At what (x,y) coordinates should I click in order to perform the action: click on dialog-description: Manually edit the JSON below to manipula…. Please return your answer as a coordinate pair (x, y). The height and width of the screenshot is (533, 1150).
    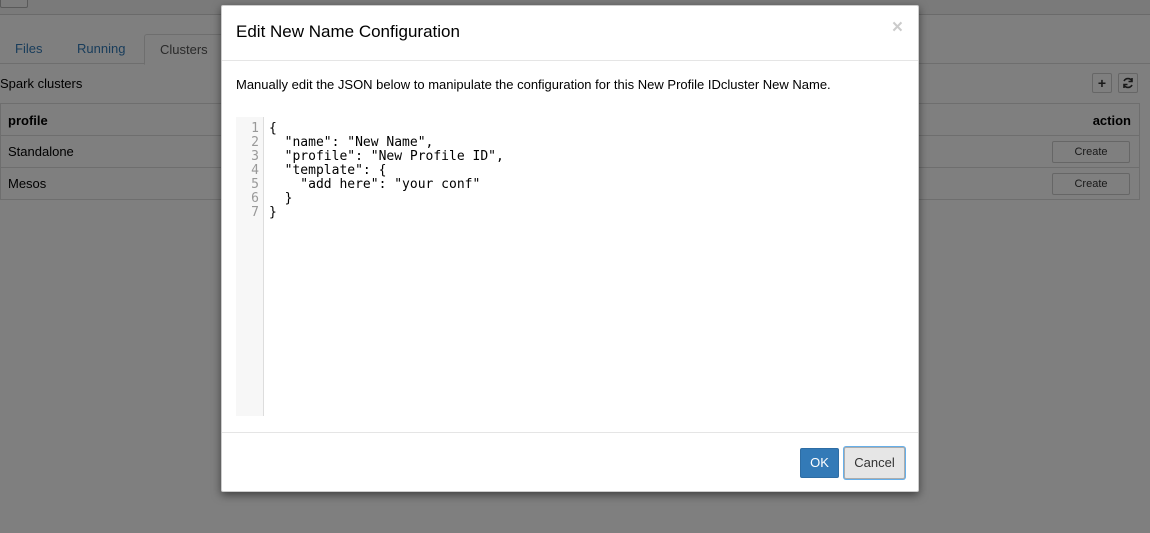
    Looking at the image, I should click on (533, 84).